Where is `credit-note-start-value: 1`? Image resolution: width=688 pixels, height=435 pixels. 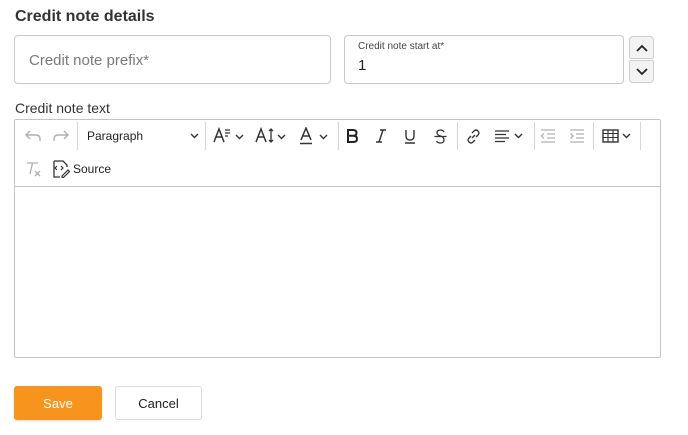
credit-note-start-value: 1 is located at coordinates (362, 65).